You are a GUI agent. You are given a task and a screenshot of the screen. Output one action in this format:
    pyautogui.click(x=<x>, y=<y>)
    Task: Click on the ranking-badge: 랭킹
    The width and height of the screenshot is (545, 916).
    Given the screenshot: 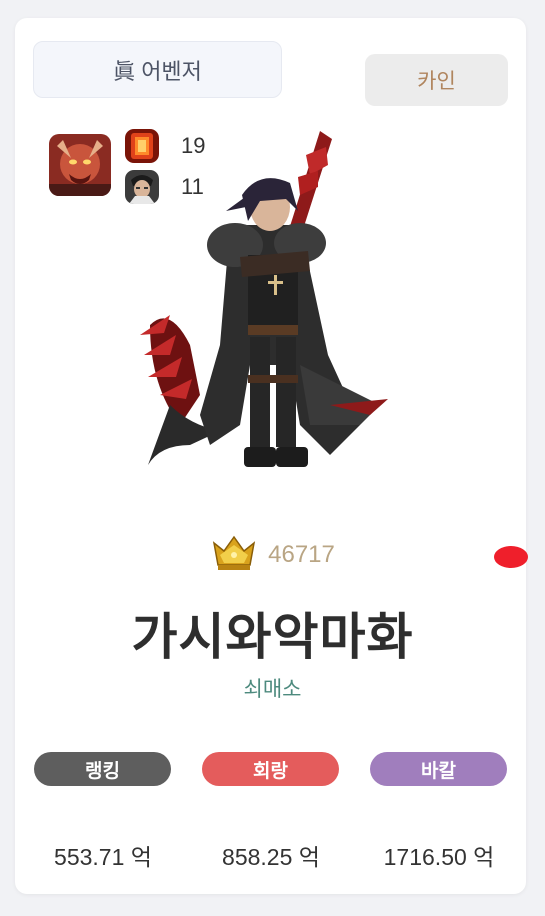 What is the action you would take?
    pyautogui.click(x=102, y=769)
    